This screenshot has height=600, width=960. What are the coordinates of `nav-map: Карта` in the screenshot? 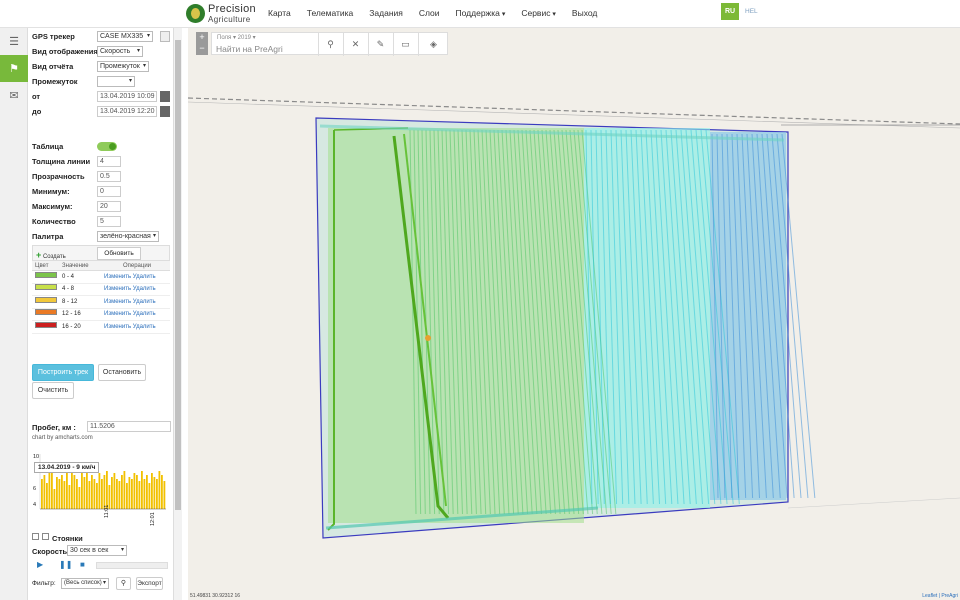 It's located at (279, 13).